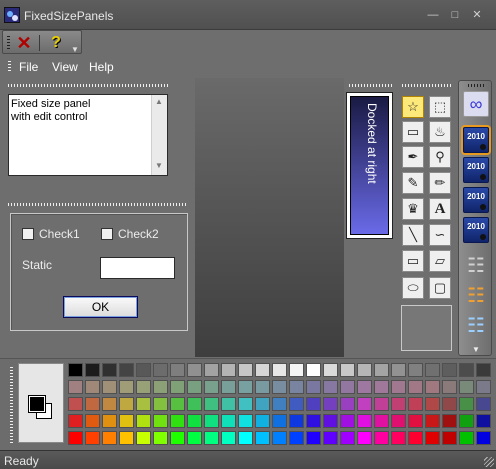 Image resolution: width=496 pixels, height=469 pixels. Describe the element at coordinates (413, 288) in the screenshot. I see `ellipse-icon: ⬭` at that location.